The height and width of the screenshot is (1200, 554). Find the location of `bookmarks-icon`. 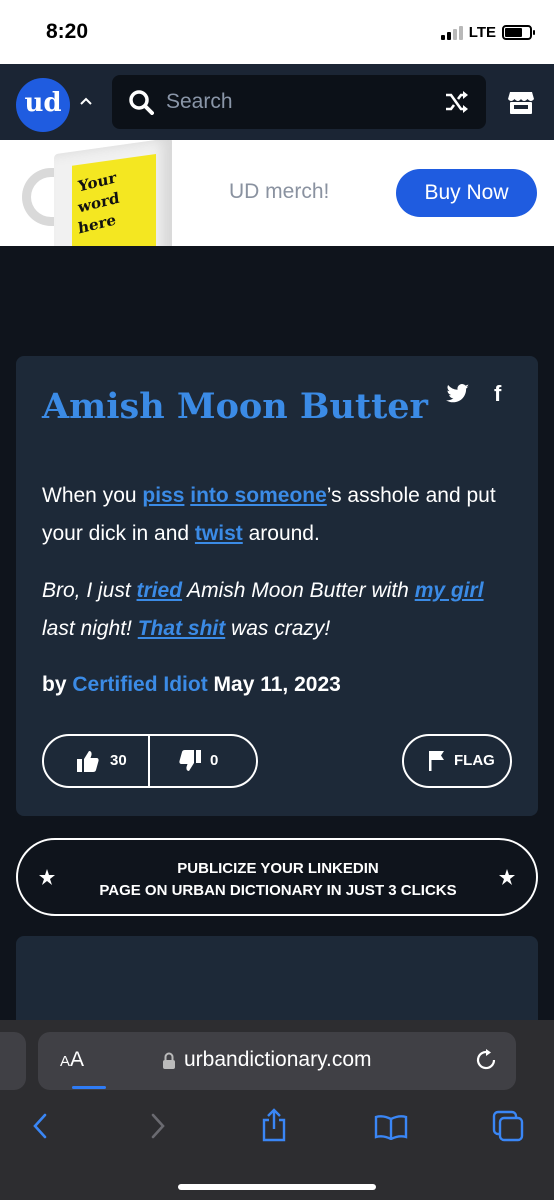

bookmarks-icon is located at coordinates (391, 1127).